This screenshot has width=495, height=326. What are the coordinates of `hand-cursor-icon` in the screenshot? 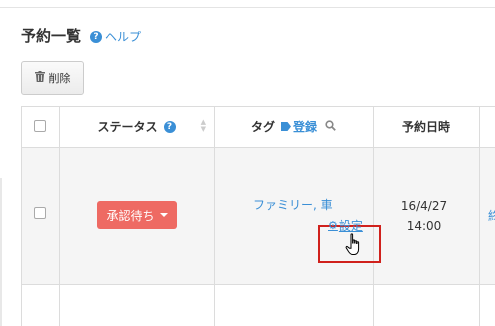 It's located at (355, 245).